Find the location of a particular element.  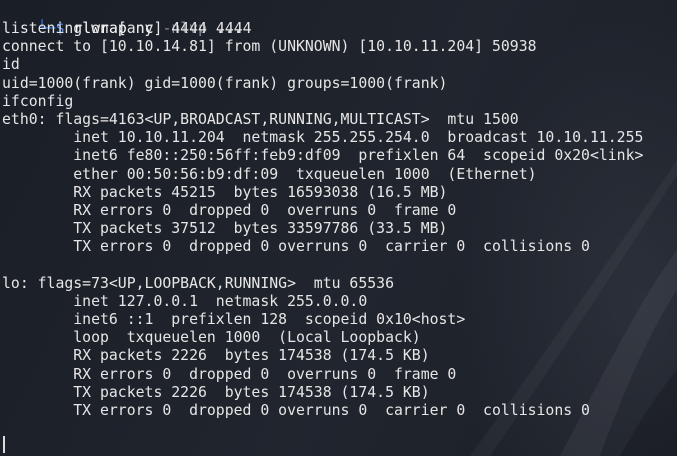

output-line: loop txqueuelen 1000 (Local Loopback) is located at coordinates (211, 338).